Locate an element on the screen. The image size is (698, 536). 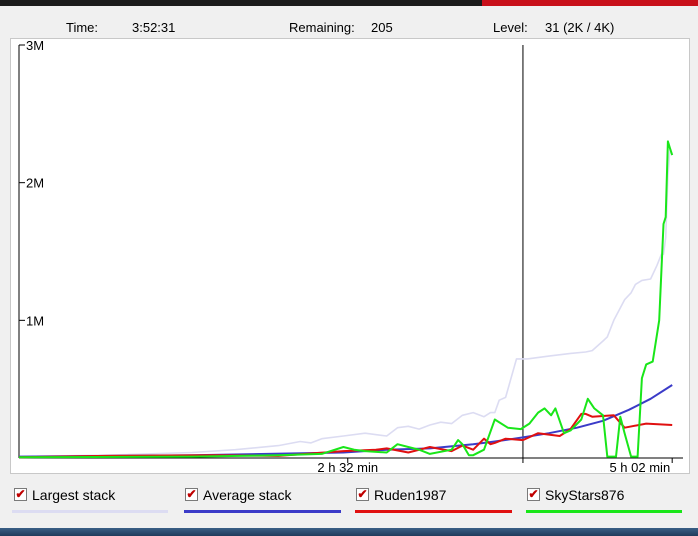
taskbar-edge is located at coordinates (349, 532).